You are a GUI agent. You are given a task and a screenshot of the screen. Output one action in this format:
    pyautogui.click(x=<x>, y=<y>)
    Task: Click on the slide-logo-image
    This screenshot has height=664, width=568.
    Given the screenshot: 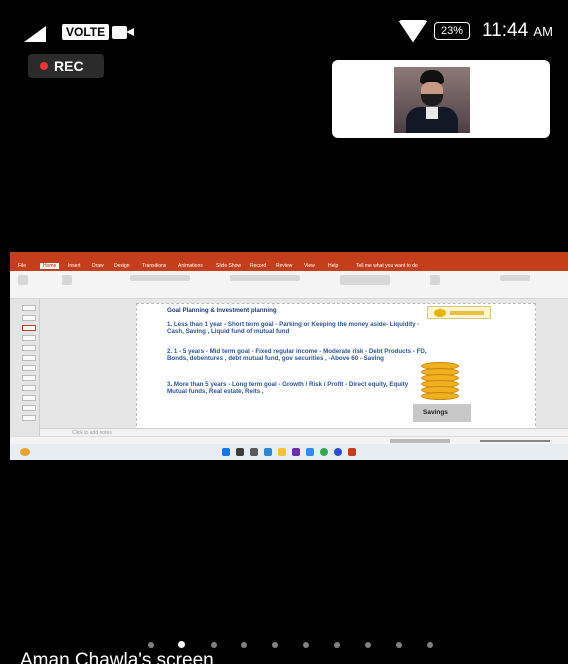 What is the action you would take?
    pyautogui.click(x=459, y=312)
    